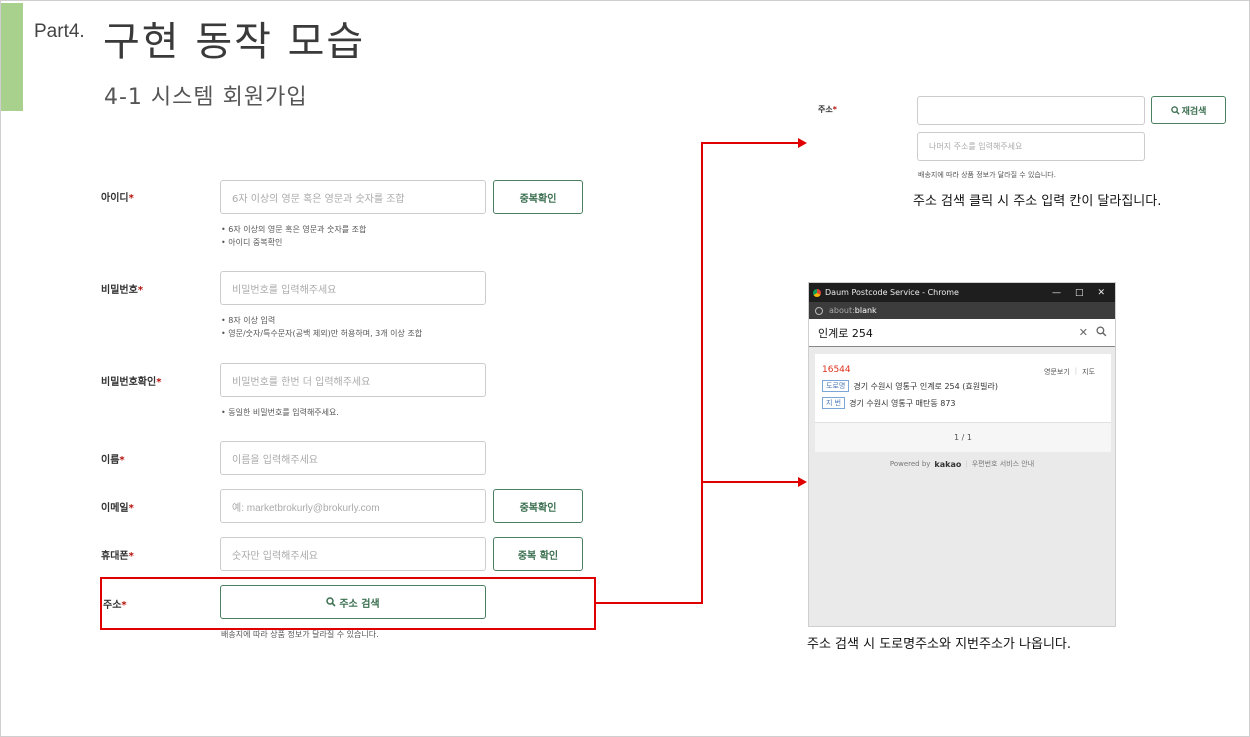  What do you see at coordinates (836, 386) in the screenshot?
I see `road-address-tag: 도로명` at bounding box center [836, 386].